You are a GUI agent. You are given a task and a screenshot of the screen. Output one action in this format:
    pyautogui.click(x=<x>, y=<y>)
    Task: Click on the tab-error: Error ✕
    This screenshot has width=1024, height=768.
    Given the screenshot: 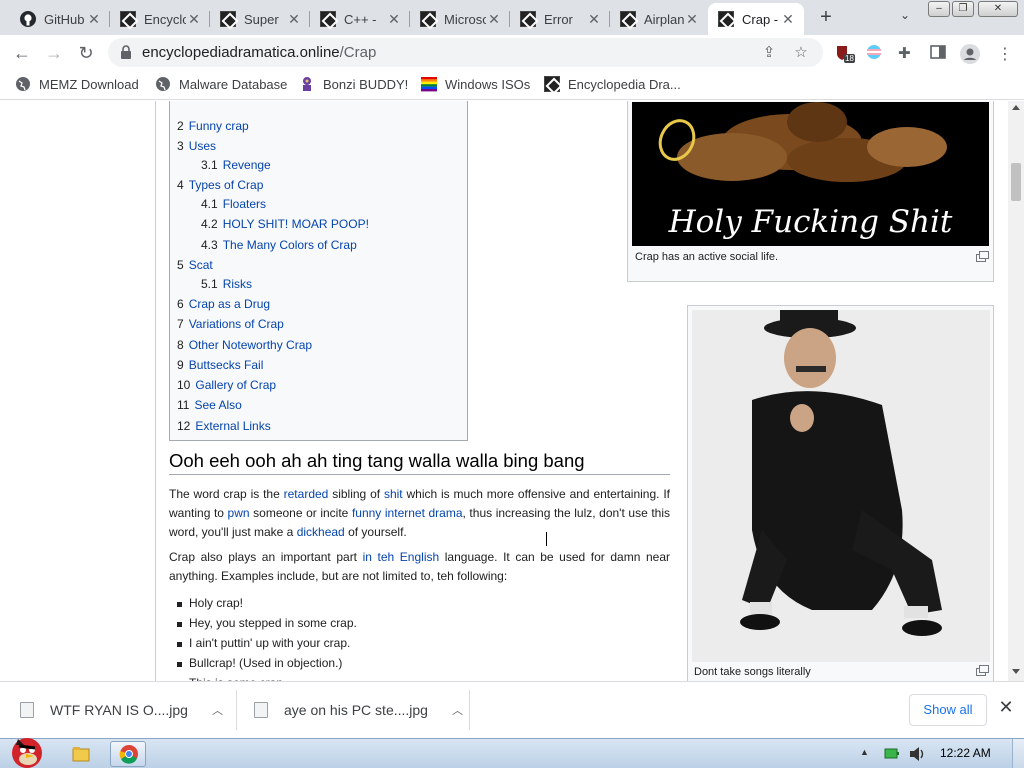 What is the action you would take?
    pyautogui.click(x=560, y=19)
    